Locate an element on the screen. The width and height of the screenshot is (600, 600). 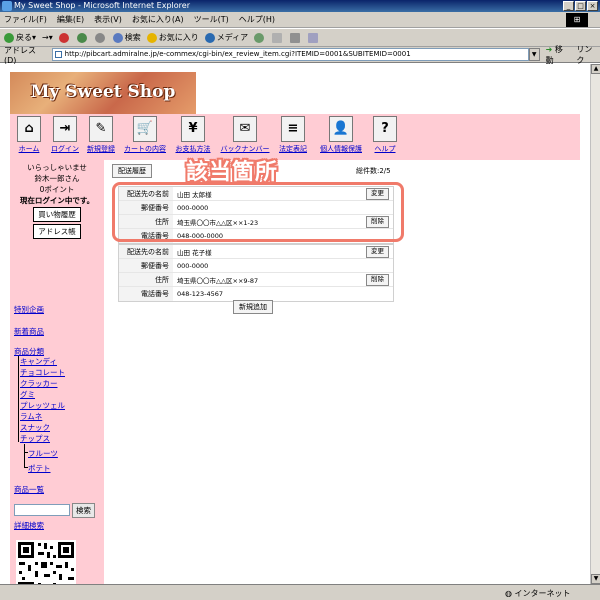
media-icon is located at coordinates (209, 37).